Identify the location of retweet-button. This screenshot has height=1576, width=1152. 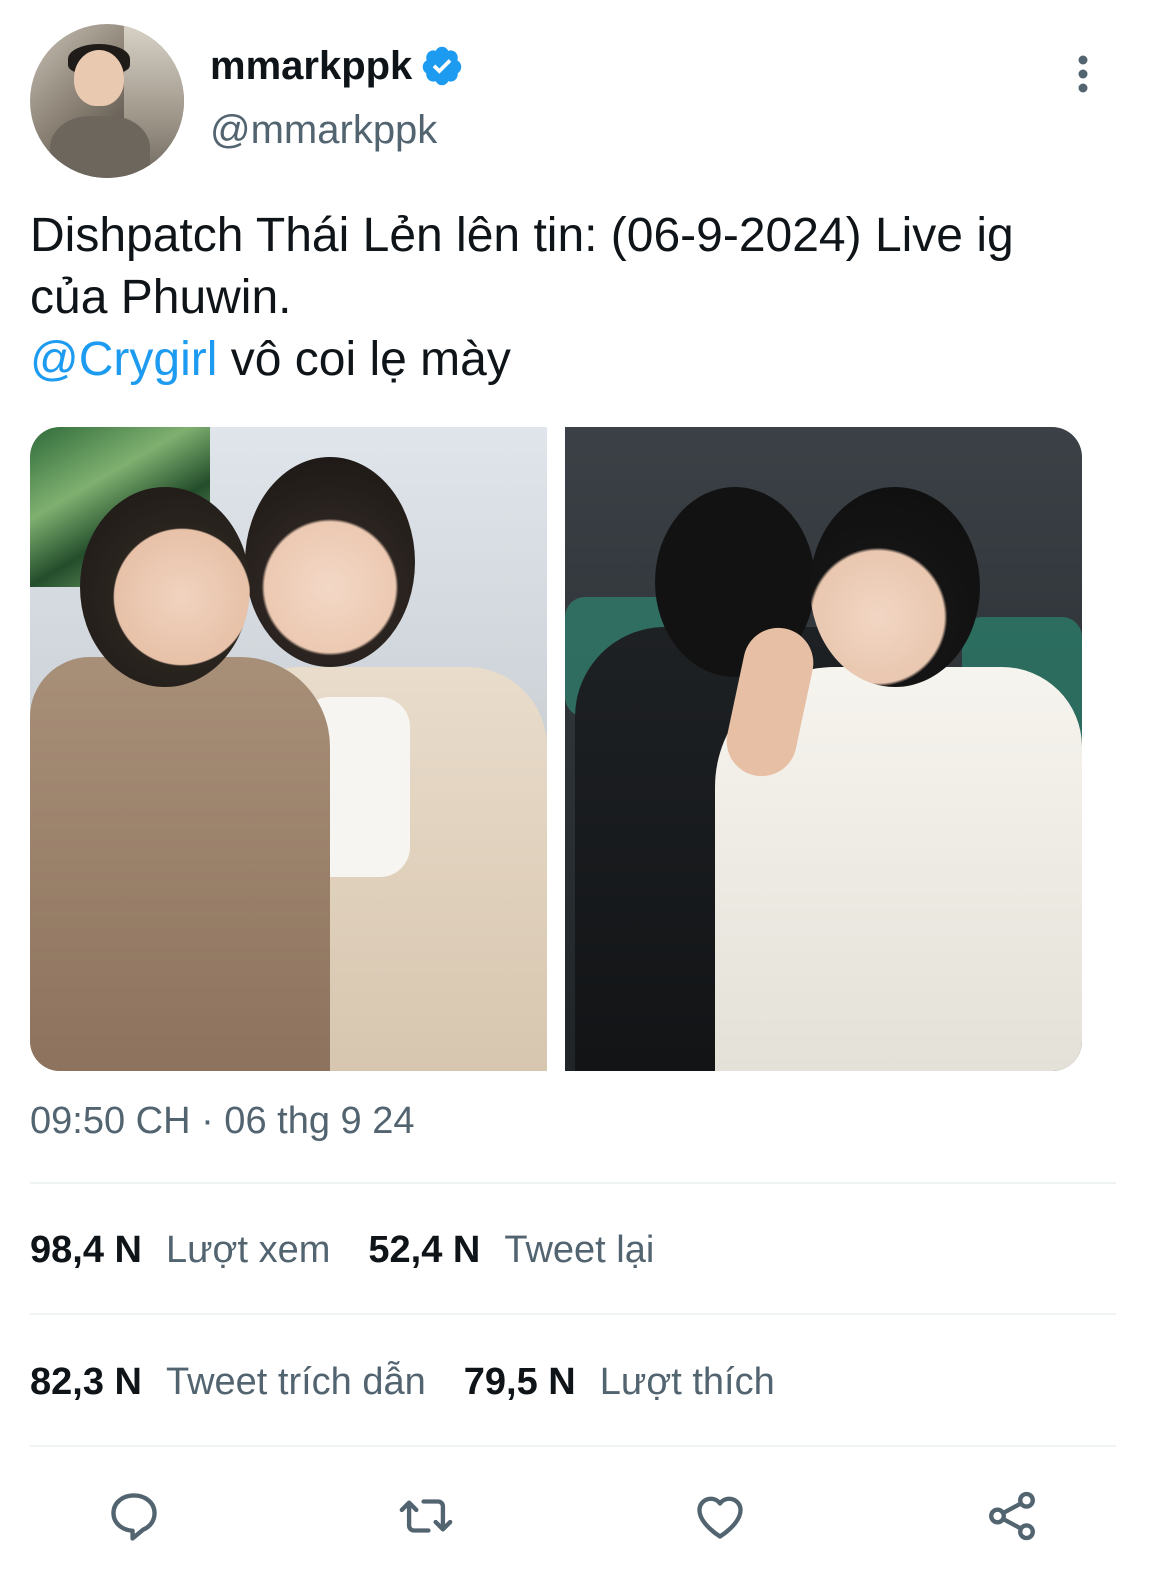
(426, 1516).